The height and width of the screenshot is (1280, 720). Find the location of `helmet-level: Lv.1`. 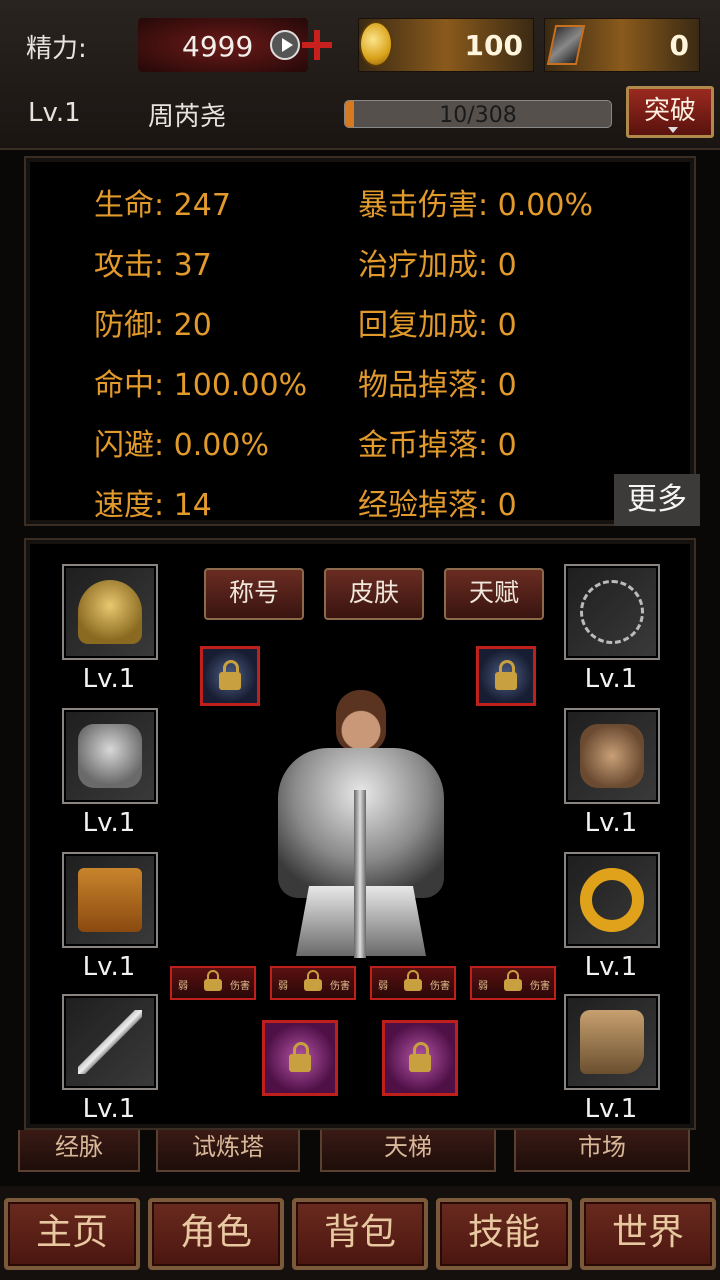

helmet-level: Lv.1 is located at coordinates (109, 679).